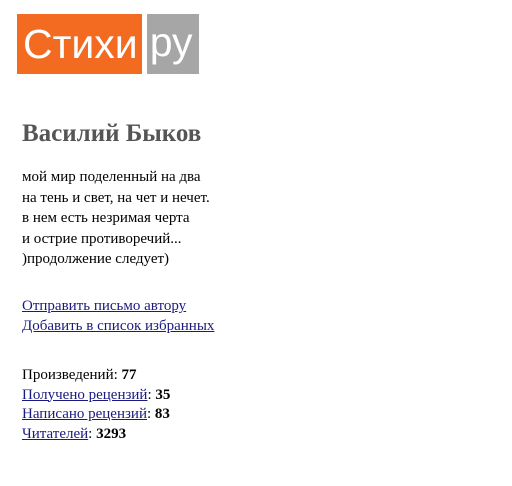  I want to click on logo-main-text: Стихи, so click(79, 44).